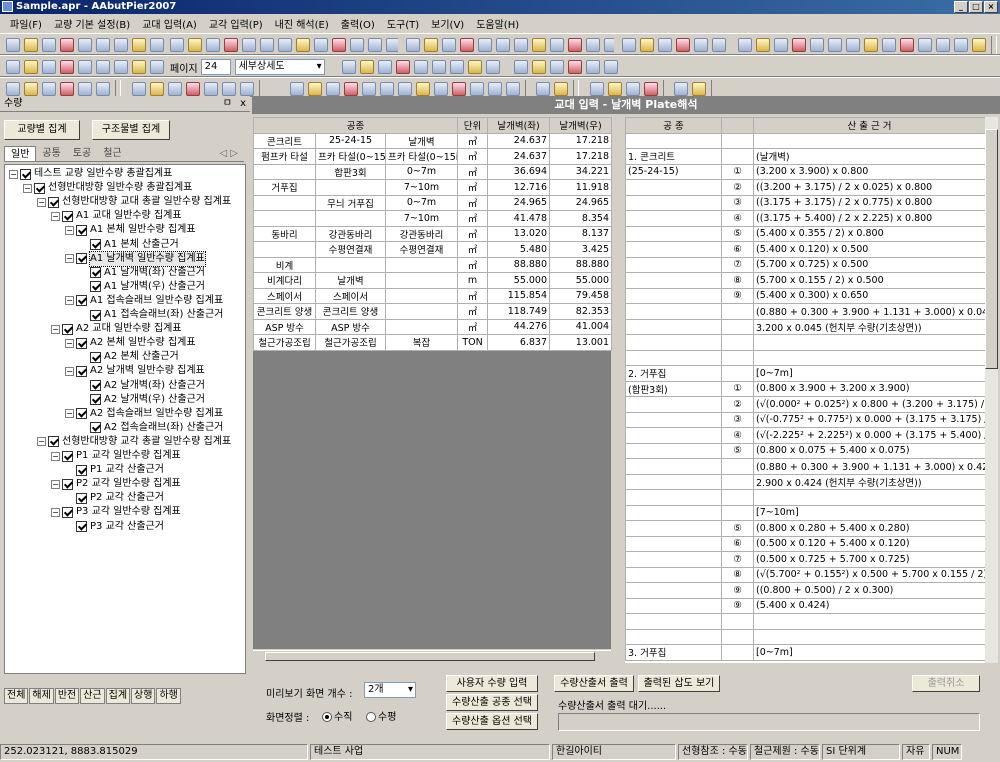 The height and width of the screenshot is (762, 1000). What do you see at coordinates (869, 202) in the screenshot?
I see `table-cell: ((3.175 + 3.175) / 2 x 0.775) x 0.800` at bounding box center [869, 202].